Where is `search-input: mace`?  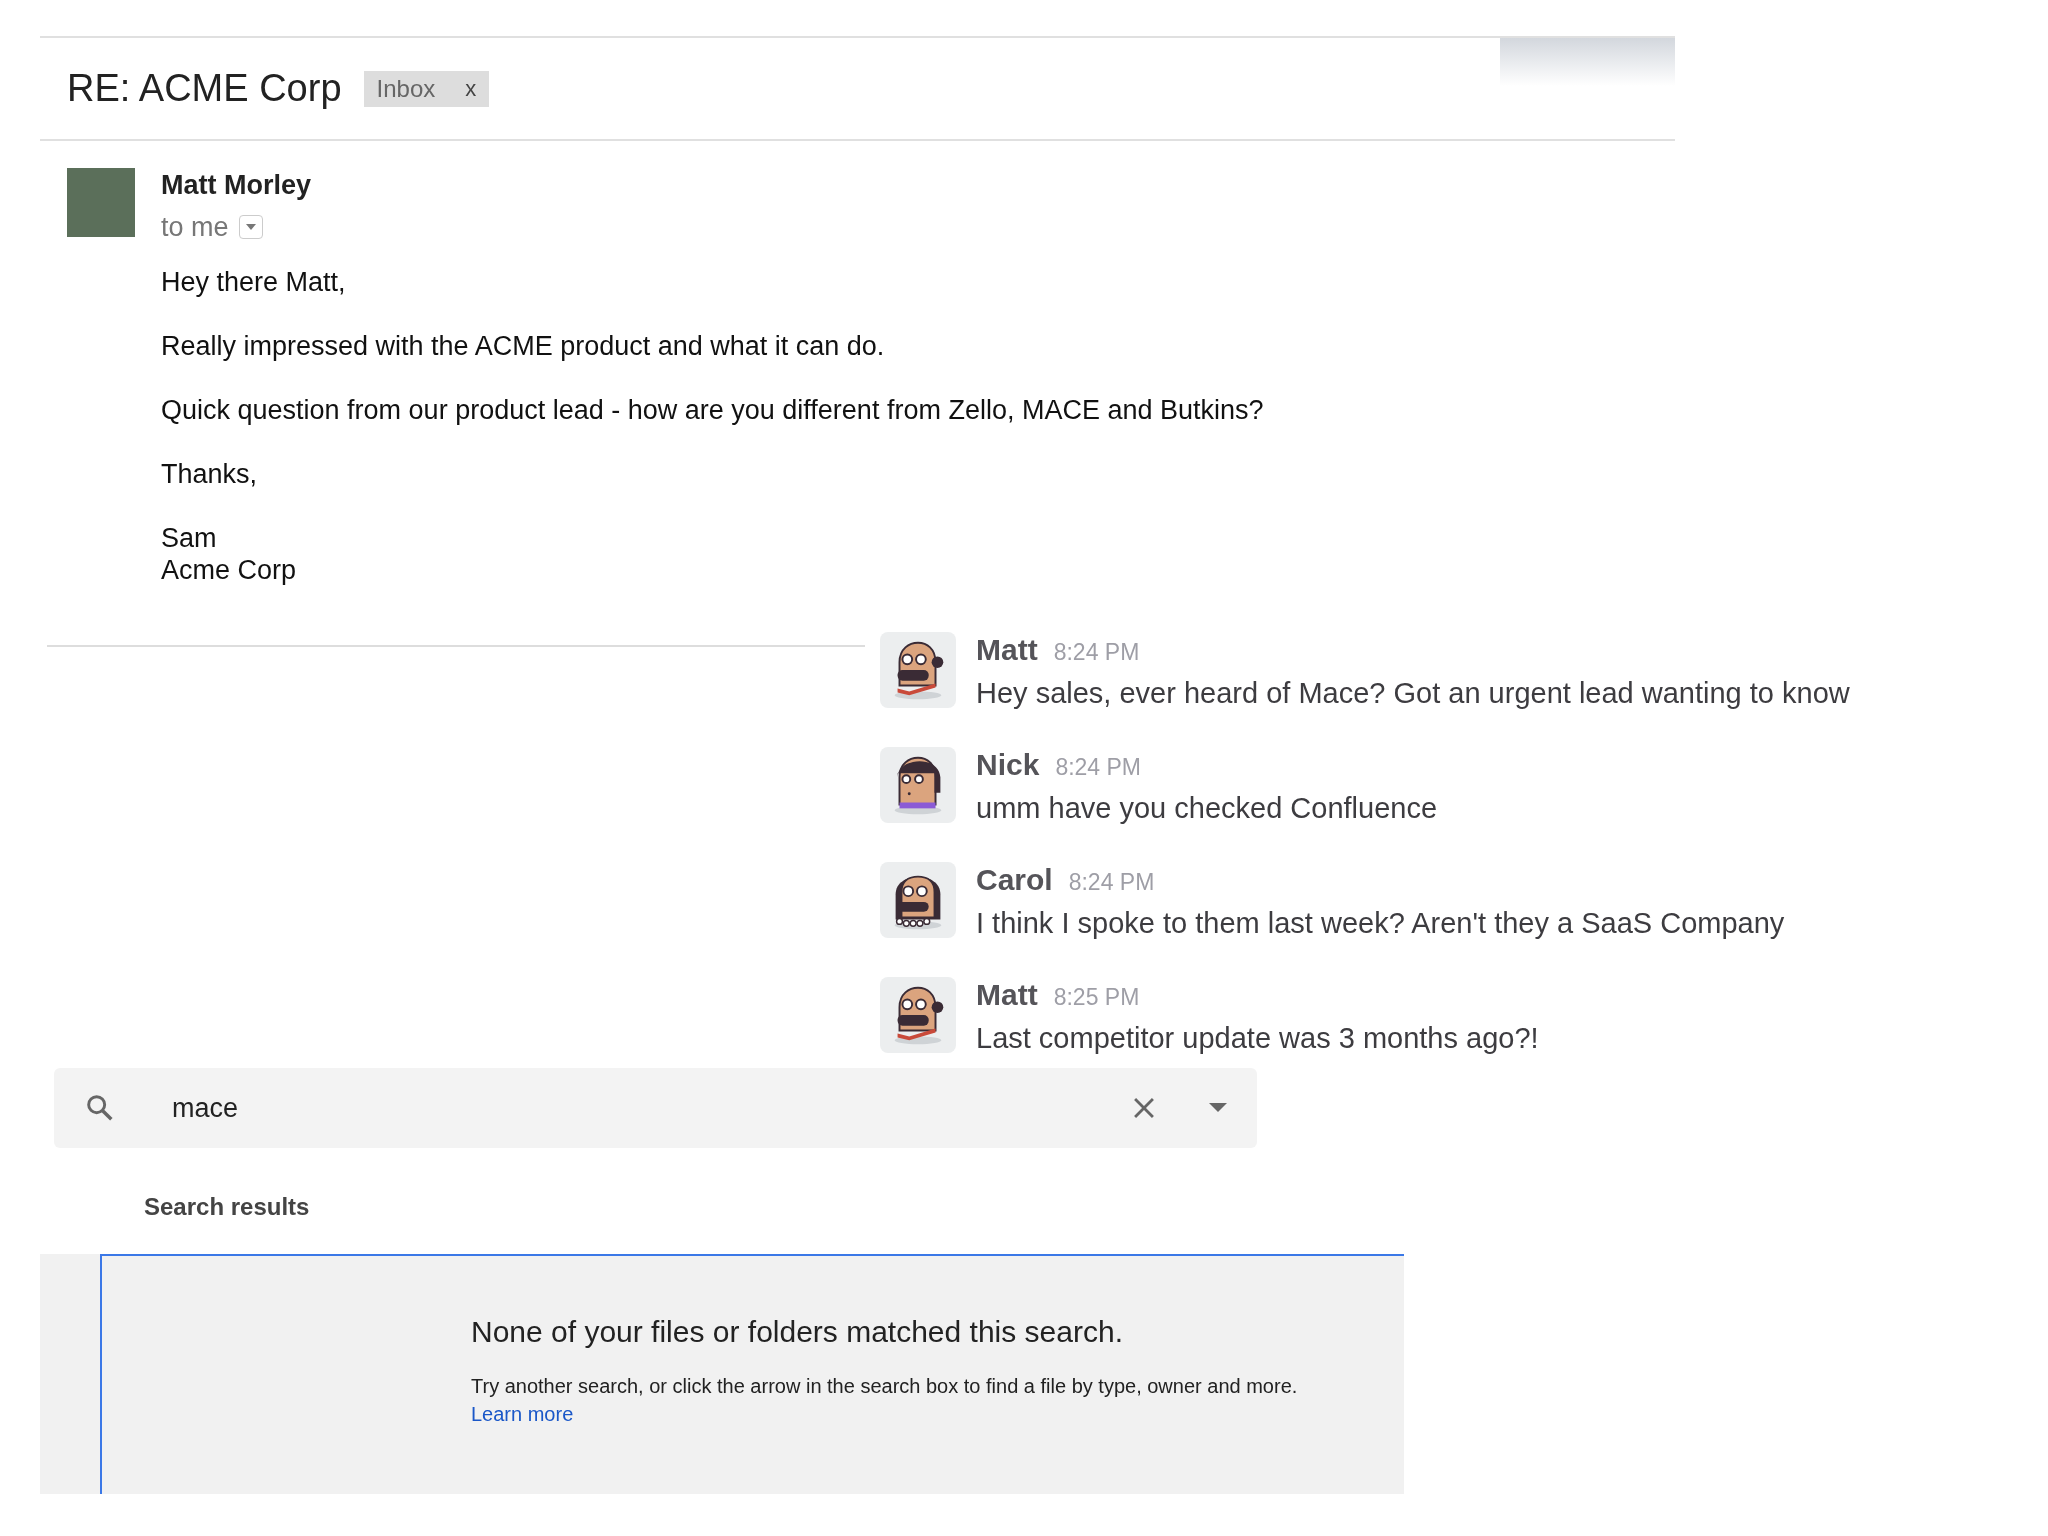 search-input: mace is located at coordinates (649, 1108).